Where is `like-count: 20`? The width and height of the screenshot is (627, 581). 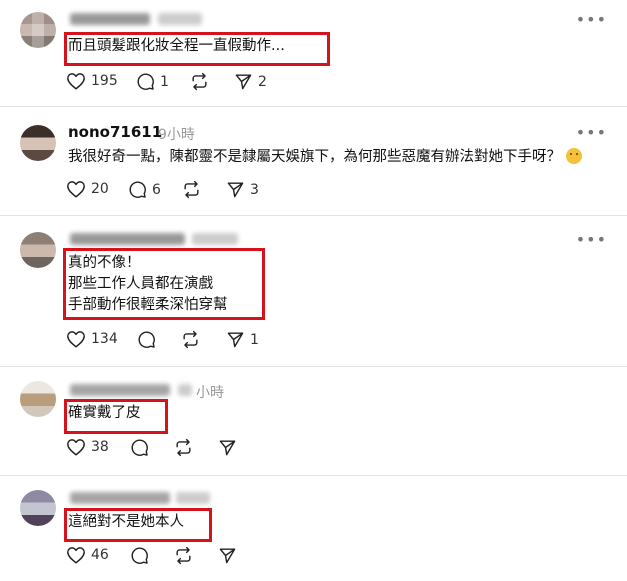 like-count: 20 is located at coordinates (100, 189).